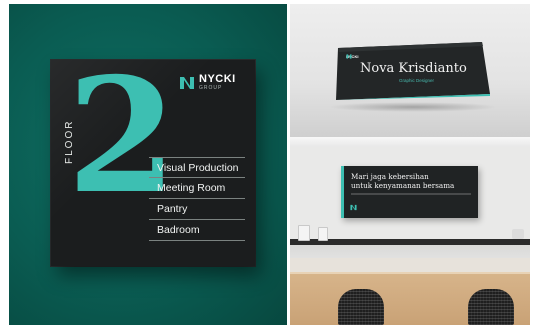  I want to click on room-item: Meeting Room, so click(197, 188).